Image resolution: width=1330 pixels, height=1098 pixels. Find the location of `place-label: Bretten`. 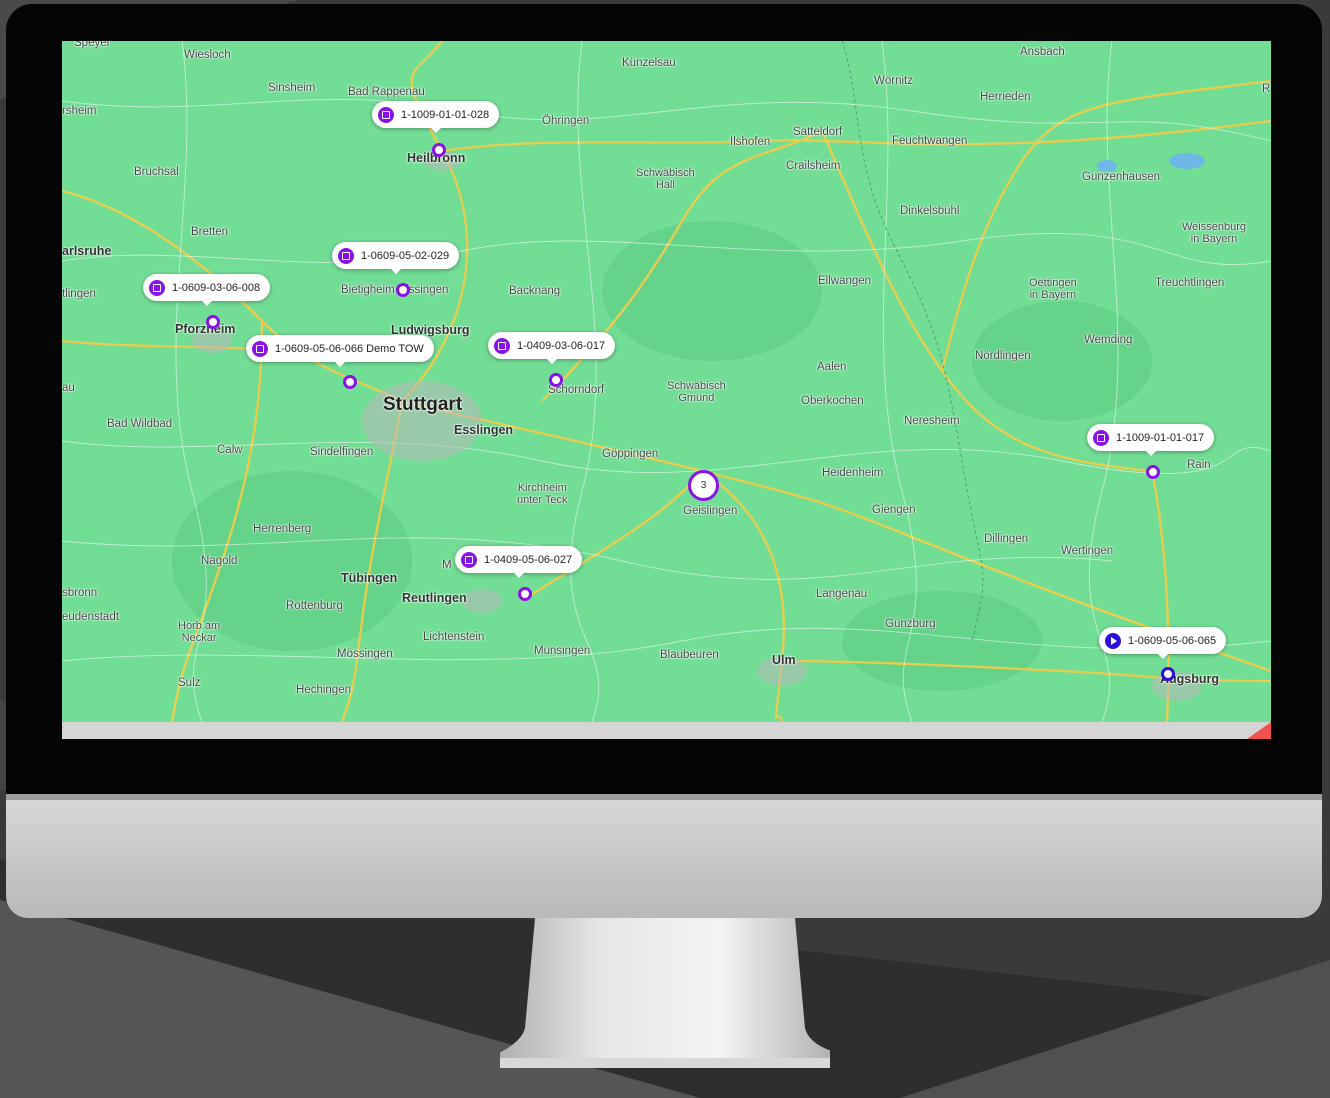

place-label: Bretten is located at coordinates (210, 232).